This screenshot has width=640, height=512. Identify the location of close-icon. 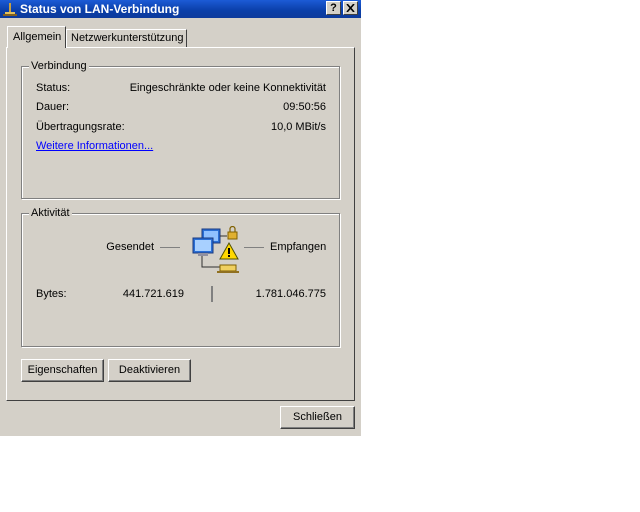
(350, 8).